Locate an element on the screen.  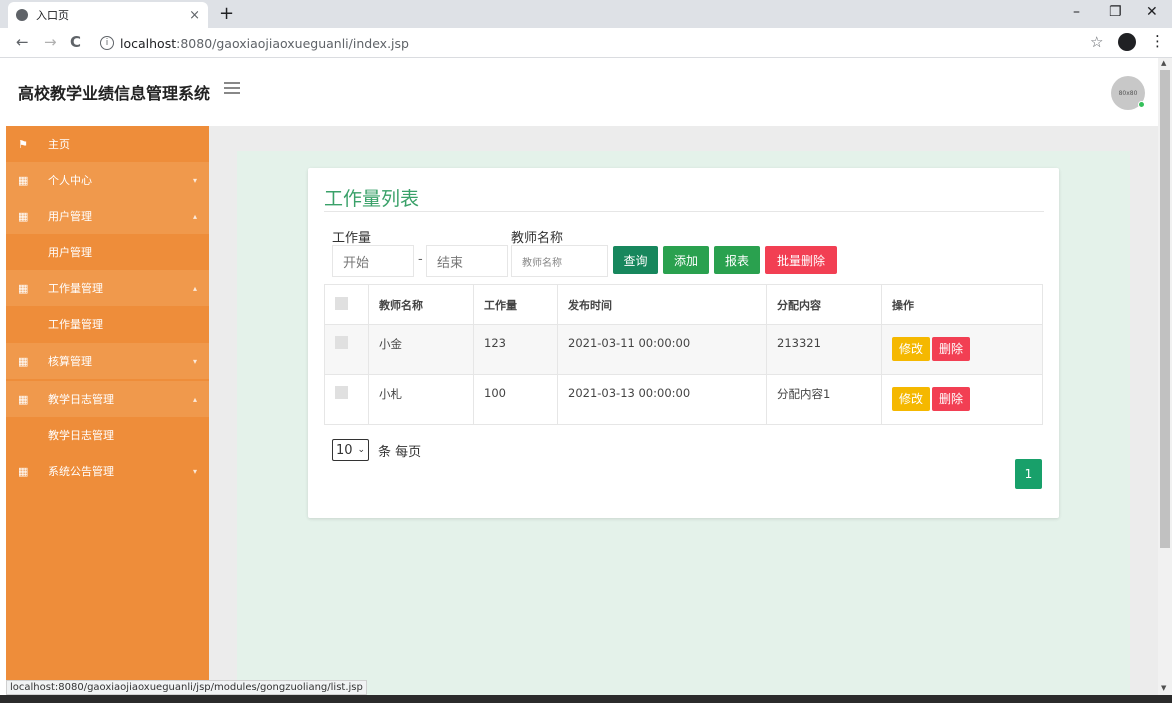
page-size-select: 10 ⌄ is located at coordinates (351, 450).